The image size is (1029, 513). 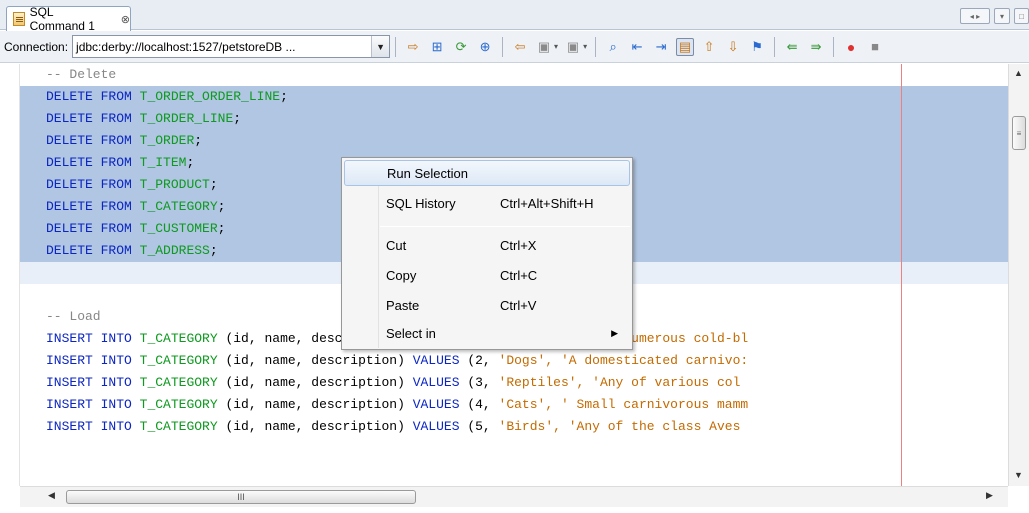 I want to click on editor-gutter, so click(x=10, y=275).